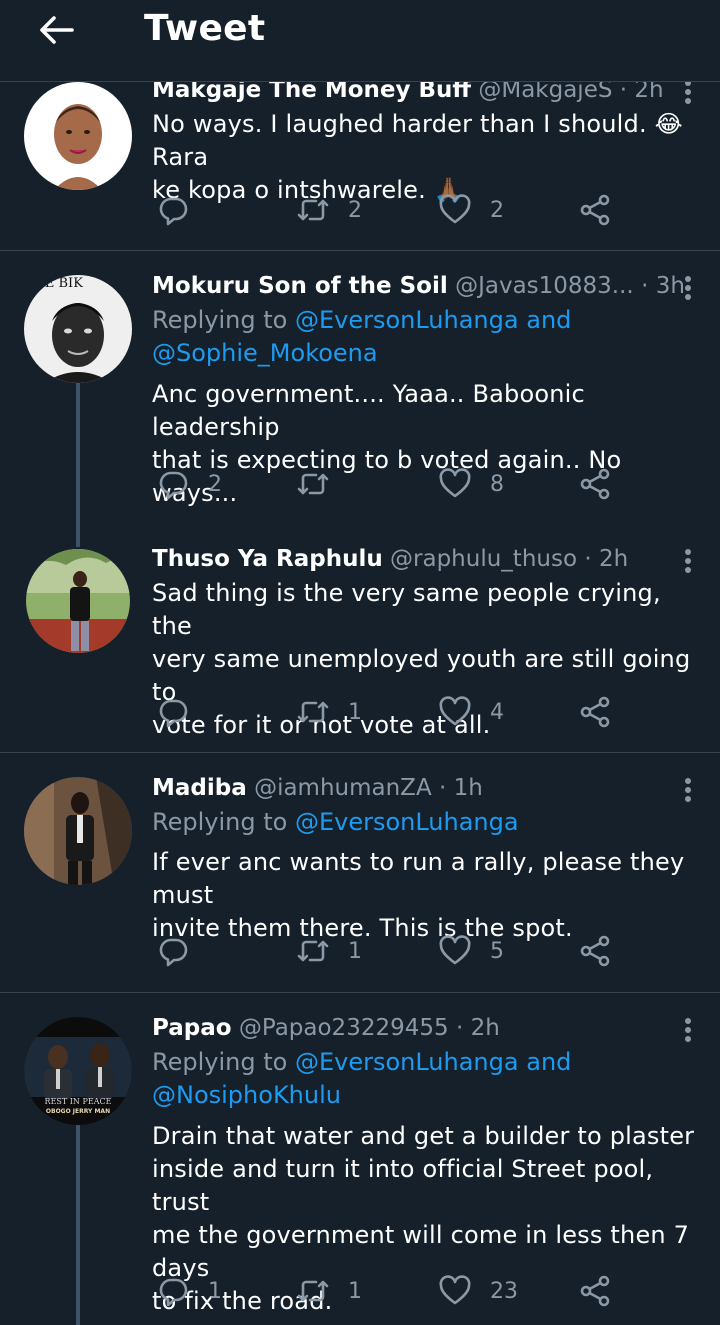 The height and width of the screenshot is (1325, 720). I want to click on retweet-button: 2, so click(329, 210).